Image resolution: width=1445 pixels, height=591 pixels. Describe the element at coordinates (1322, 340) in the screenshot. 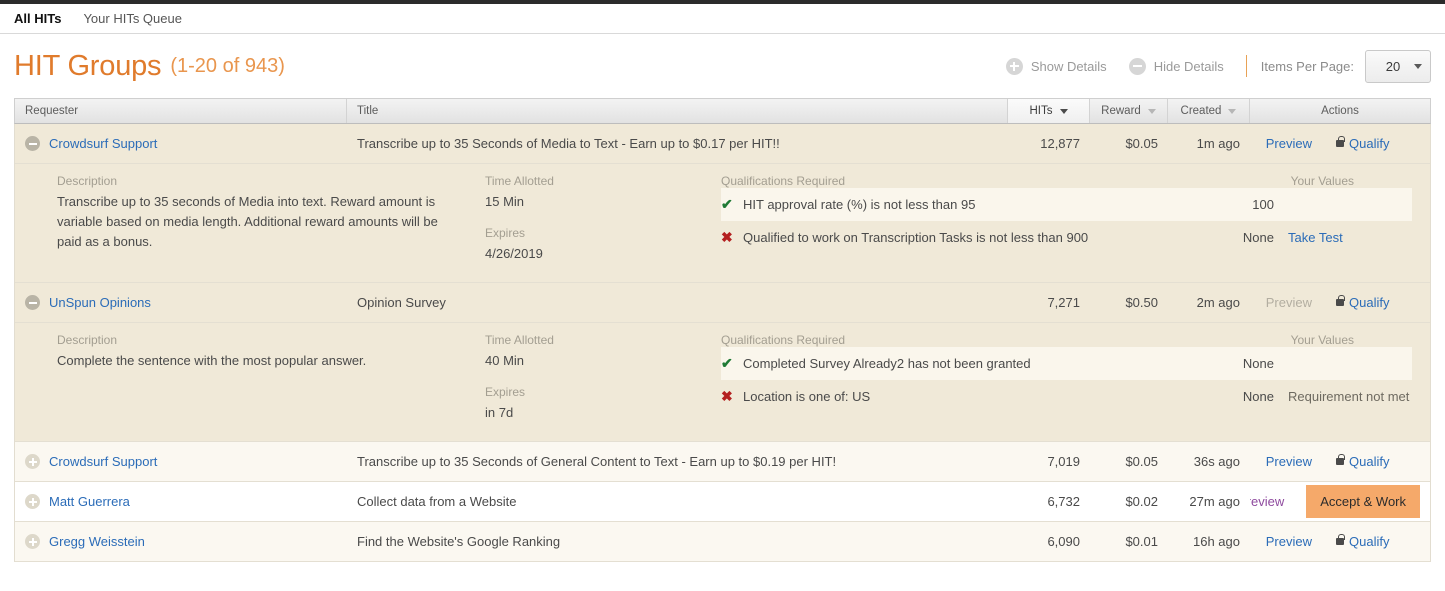

I see `your-values-label: Your Values` at that location.